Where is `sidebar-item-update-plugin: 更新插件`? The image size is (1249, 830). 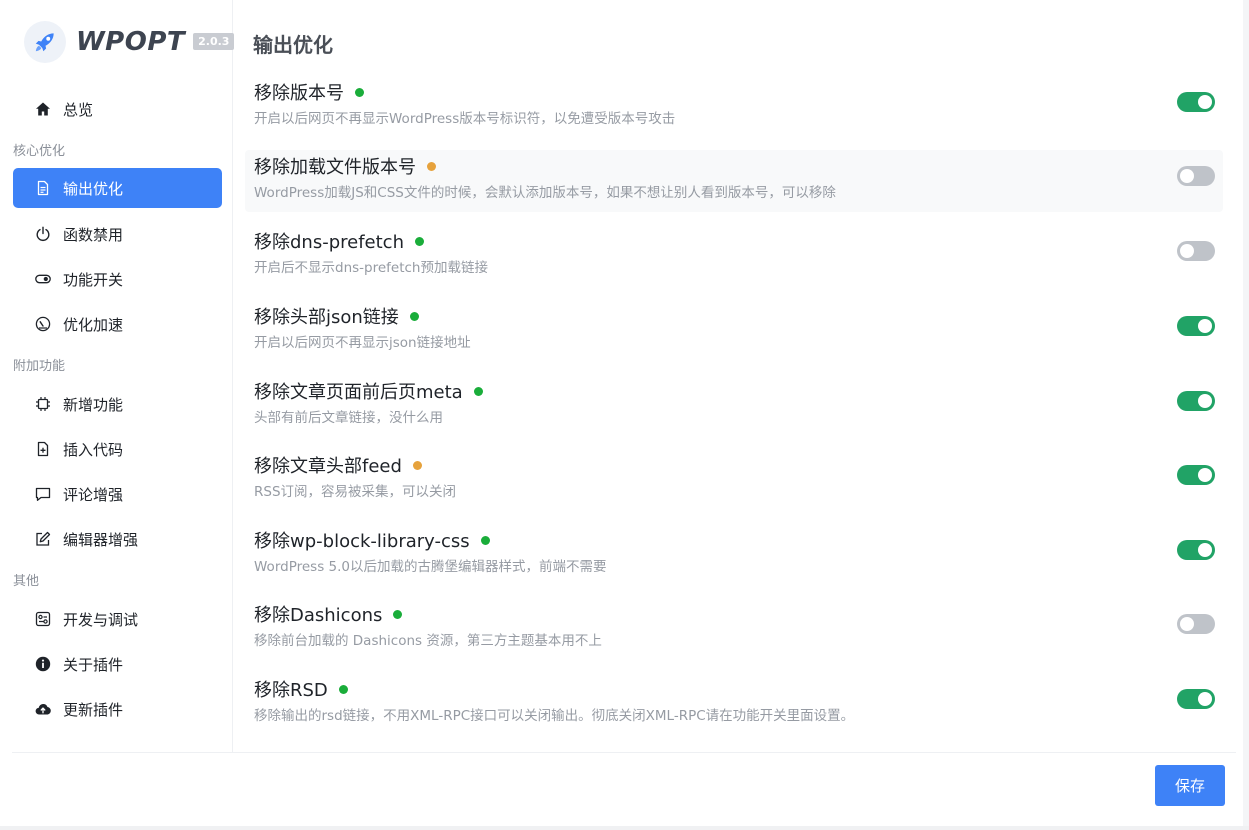
sidebar-item-update-plugin: 更新插件 is located at coordinates (117, 709).